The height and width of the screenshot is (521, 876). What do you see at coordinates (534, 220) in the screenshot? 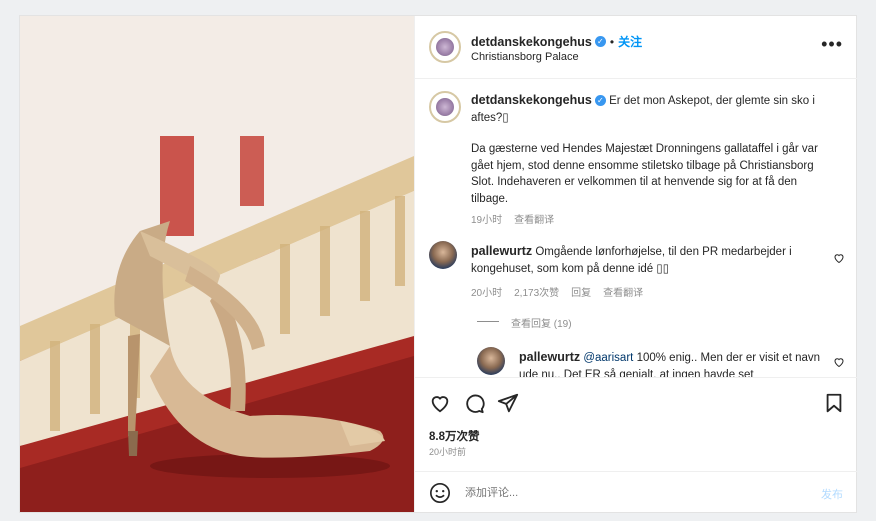
I see `caption-translate-link: 查看翻译` at bounding box center [534, 220].